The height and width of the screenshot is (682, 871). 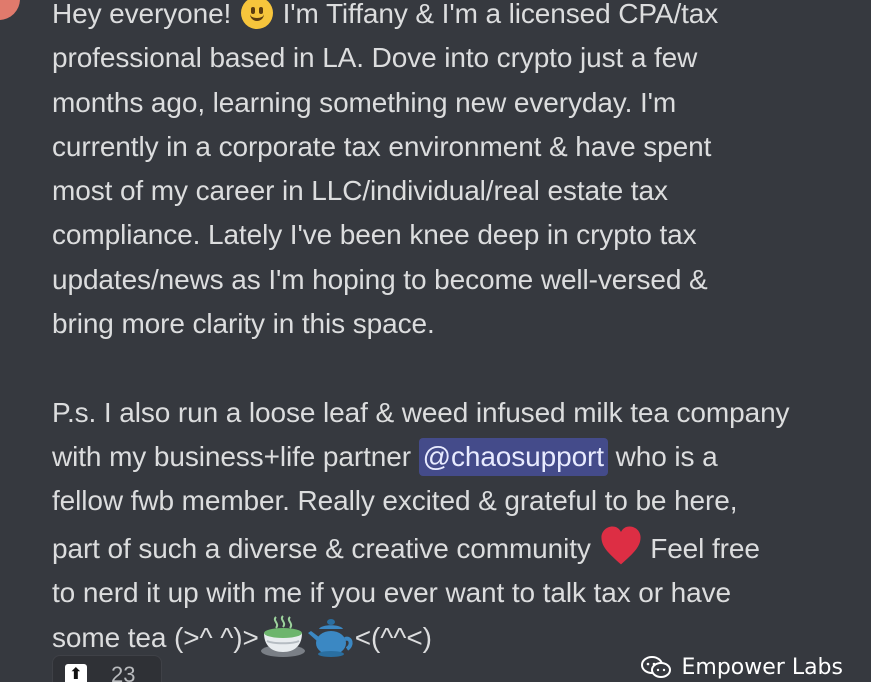 I want to click on up-arrow-icon: ⬆, so click(x=76, y=673).